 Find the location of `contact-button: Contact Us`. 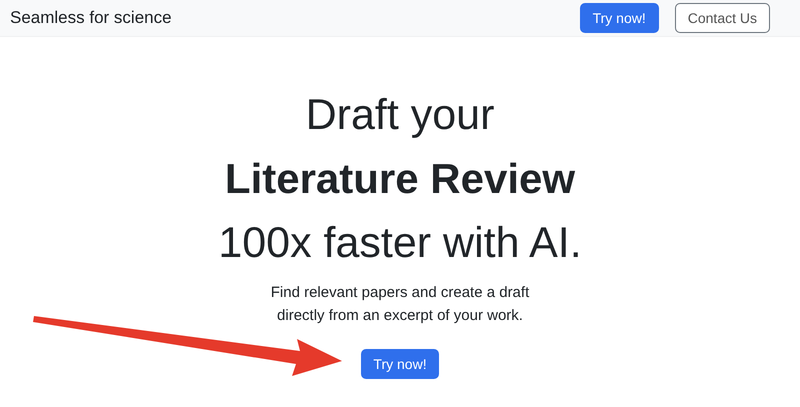

contact-button: Contact Us is located at coordinates (722, 18).